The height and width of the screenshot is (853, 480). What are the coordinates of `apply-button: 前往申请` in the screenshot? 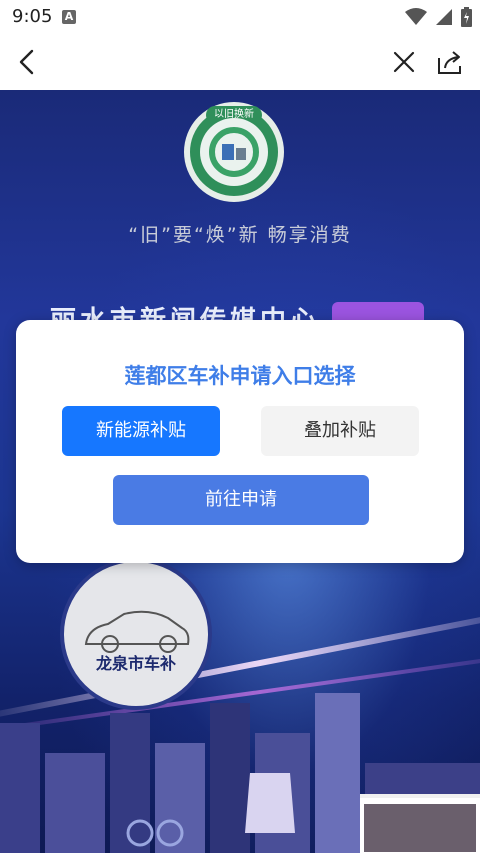 It's located at (241, 500).